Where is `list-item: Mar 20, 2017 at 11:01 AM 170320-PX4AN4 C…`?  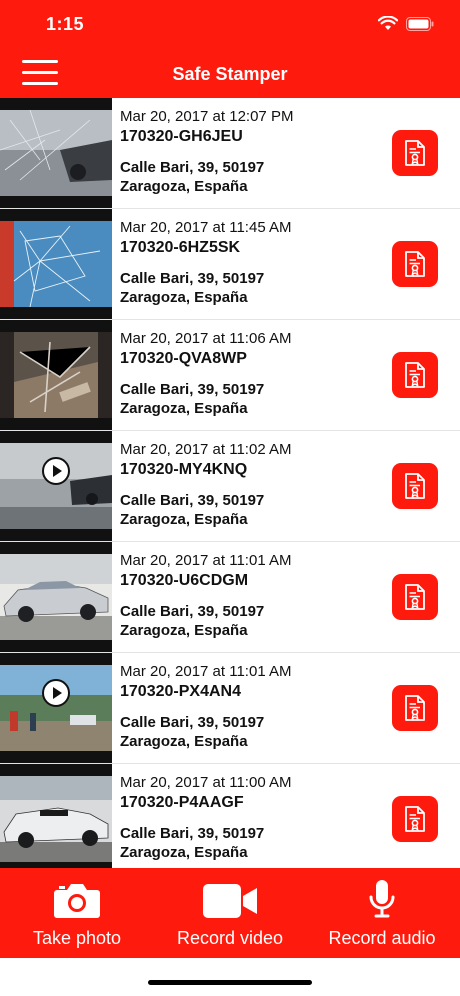
list-item: Mar 20, 2017 at 11:01 AM 170320-PX4AN4 C… is located at coordinates (230, 708).